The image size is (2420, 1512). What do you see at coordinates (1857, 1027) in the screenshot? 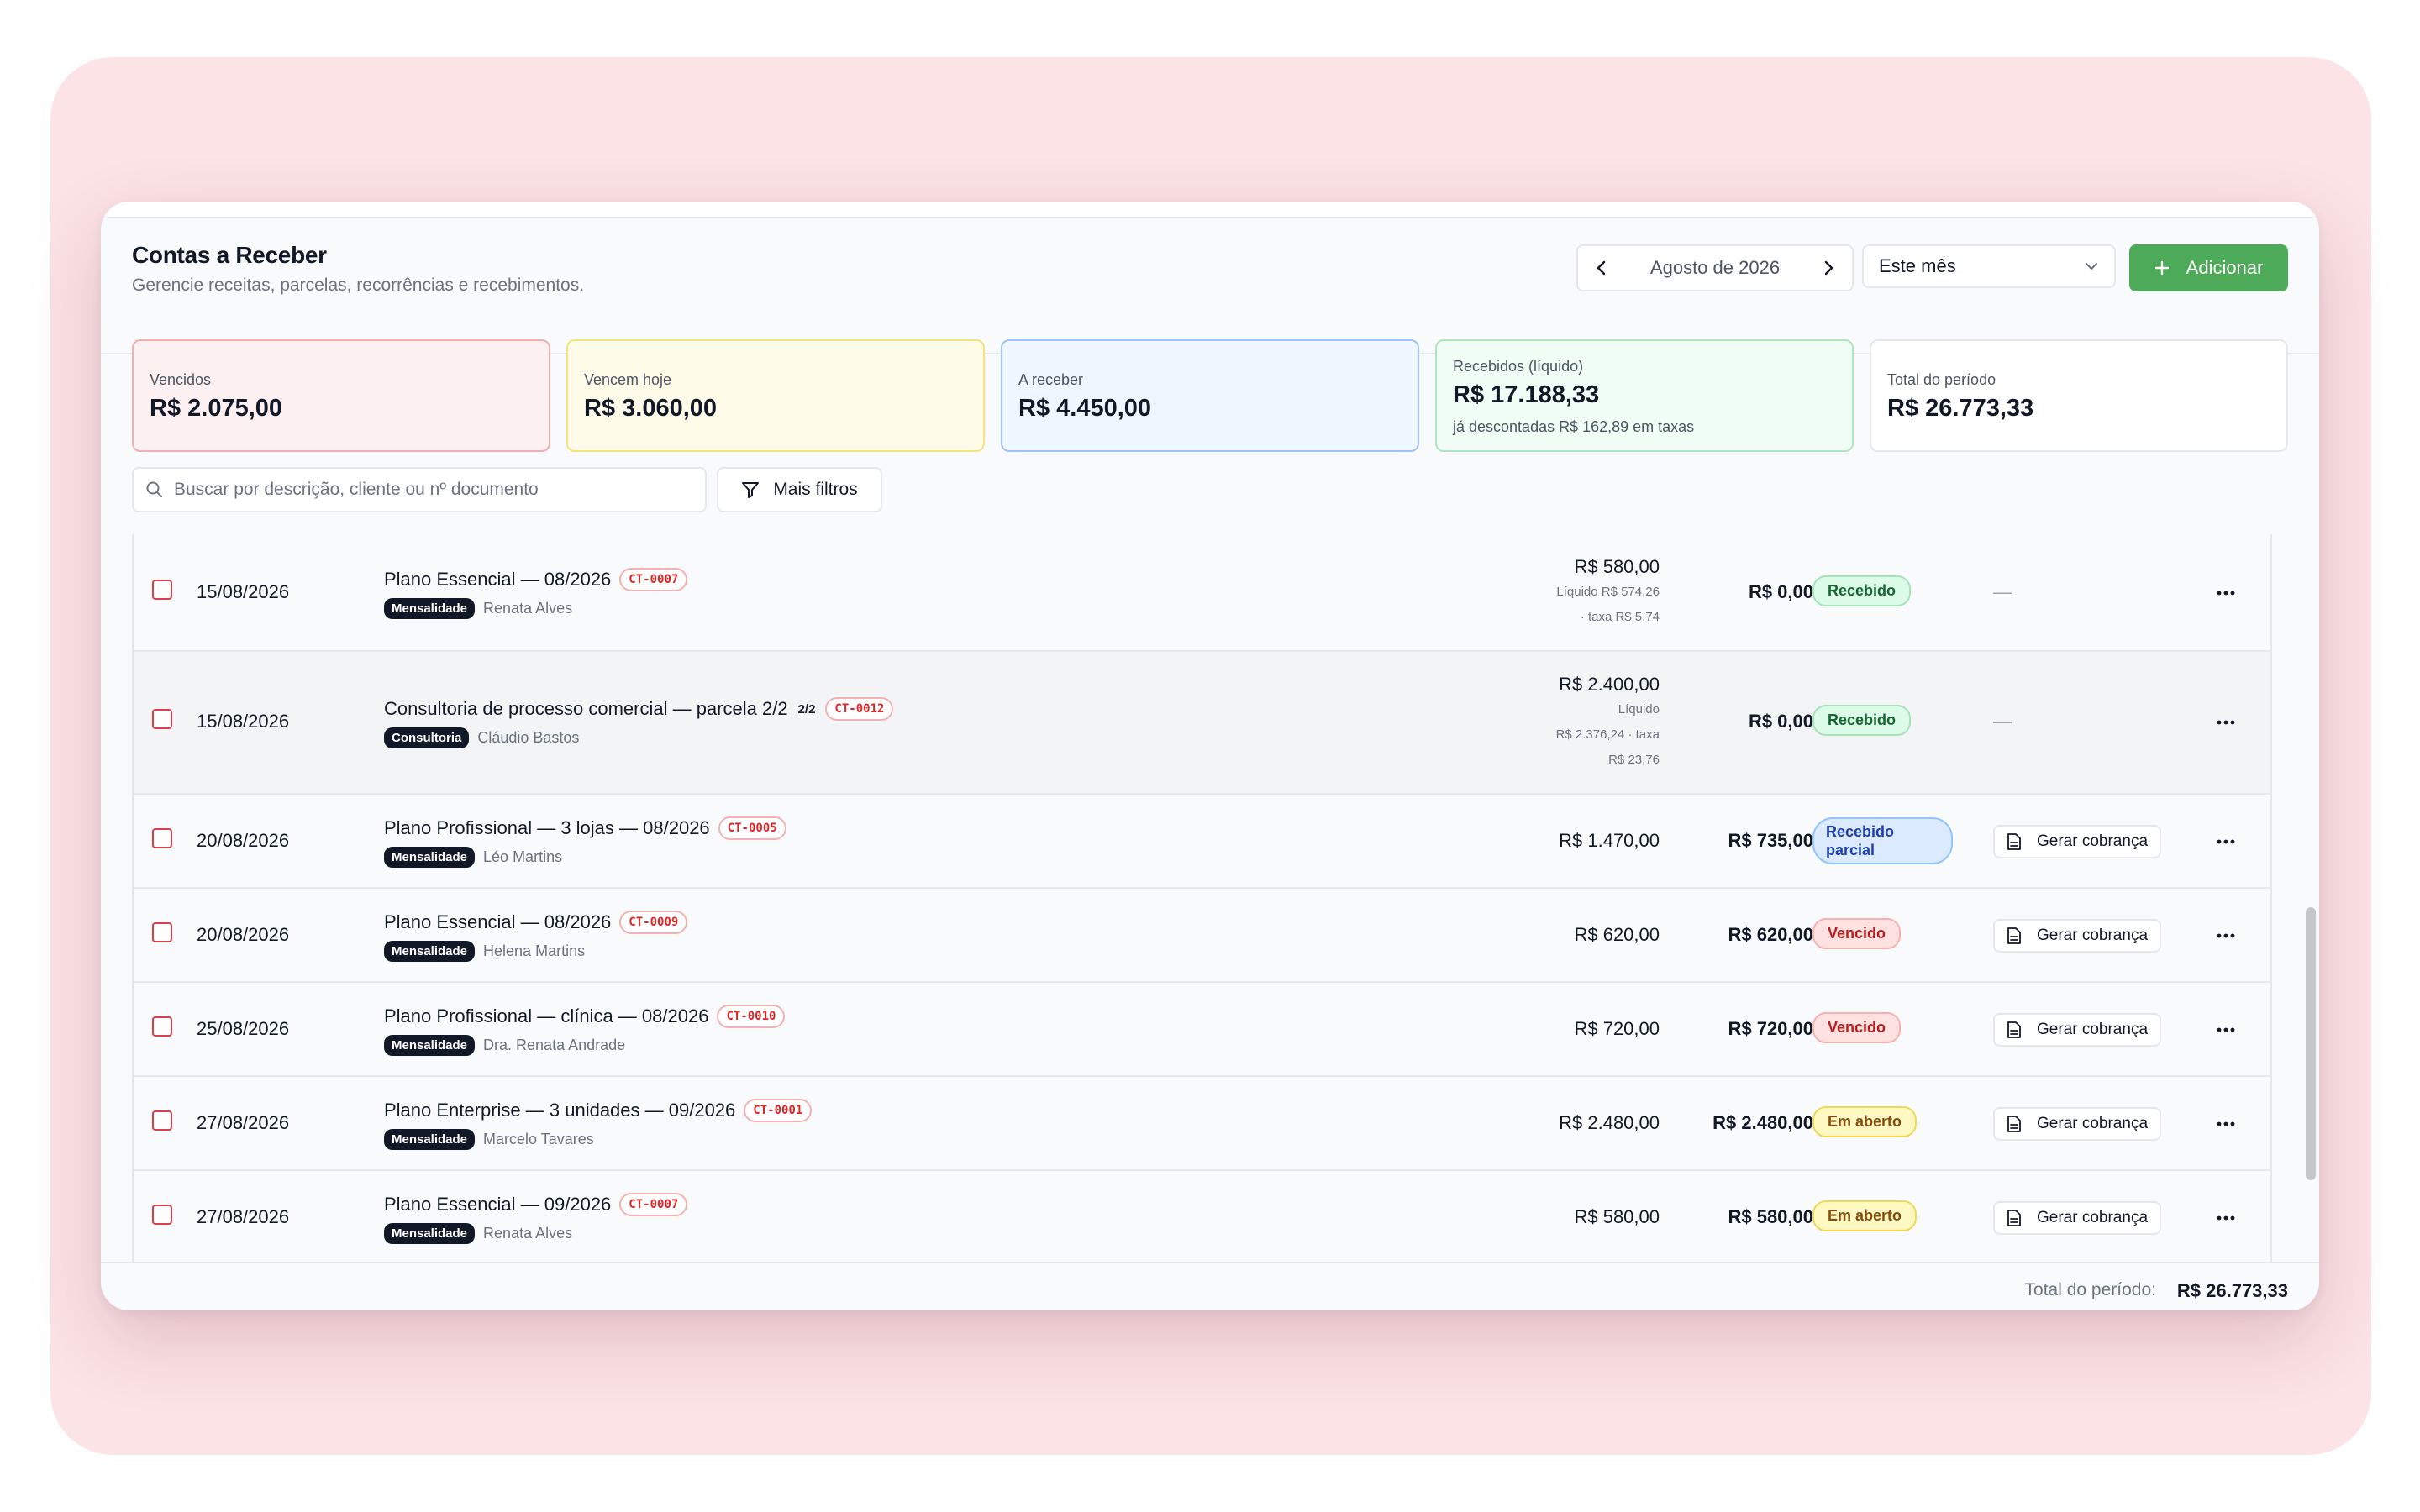
I see `status-badge: Vencido` at bounding box center [1857, 1027].